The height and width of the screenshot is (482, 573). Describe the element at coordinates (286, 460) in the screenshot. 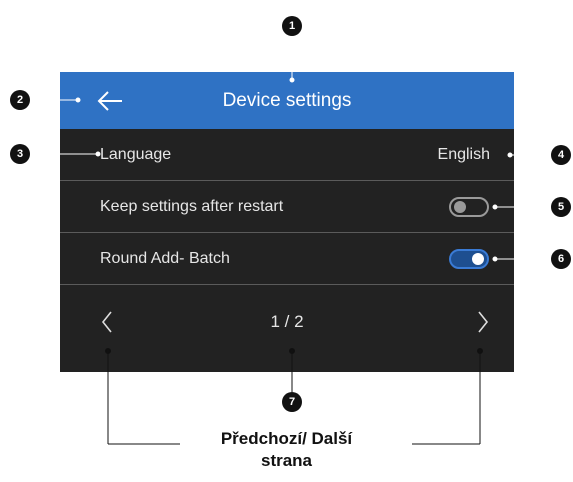

I see `caption-line-2: strana` at that location.